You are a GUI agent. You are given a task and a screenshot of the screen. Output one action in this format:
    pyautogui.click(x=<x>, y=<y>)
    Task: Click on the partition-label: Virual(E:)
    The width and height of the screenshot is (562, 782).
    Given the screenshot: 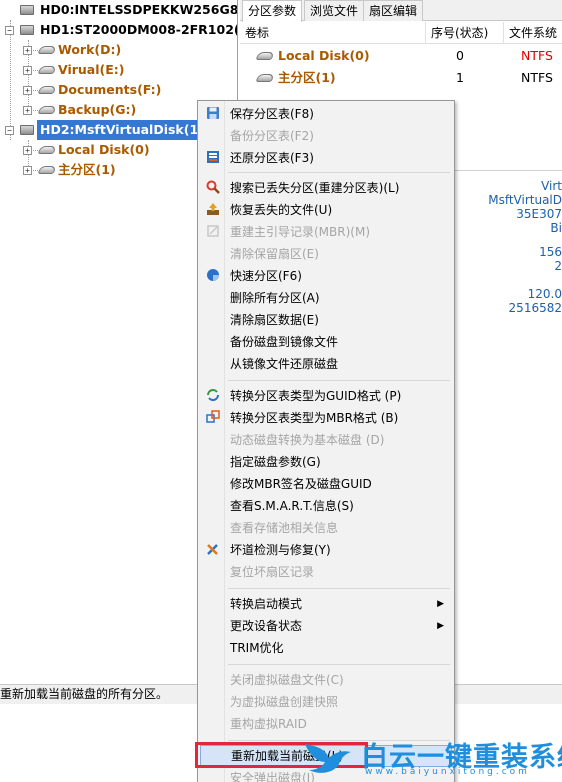 What is the action you would take?
    pyautogui.click(x=91, y=69)
    